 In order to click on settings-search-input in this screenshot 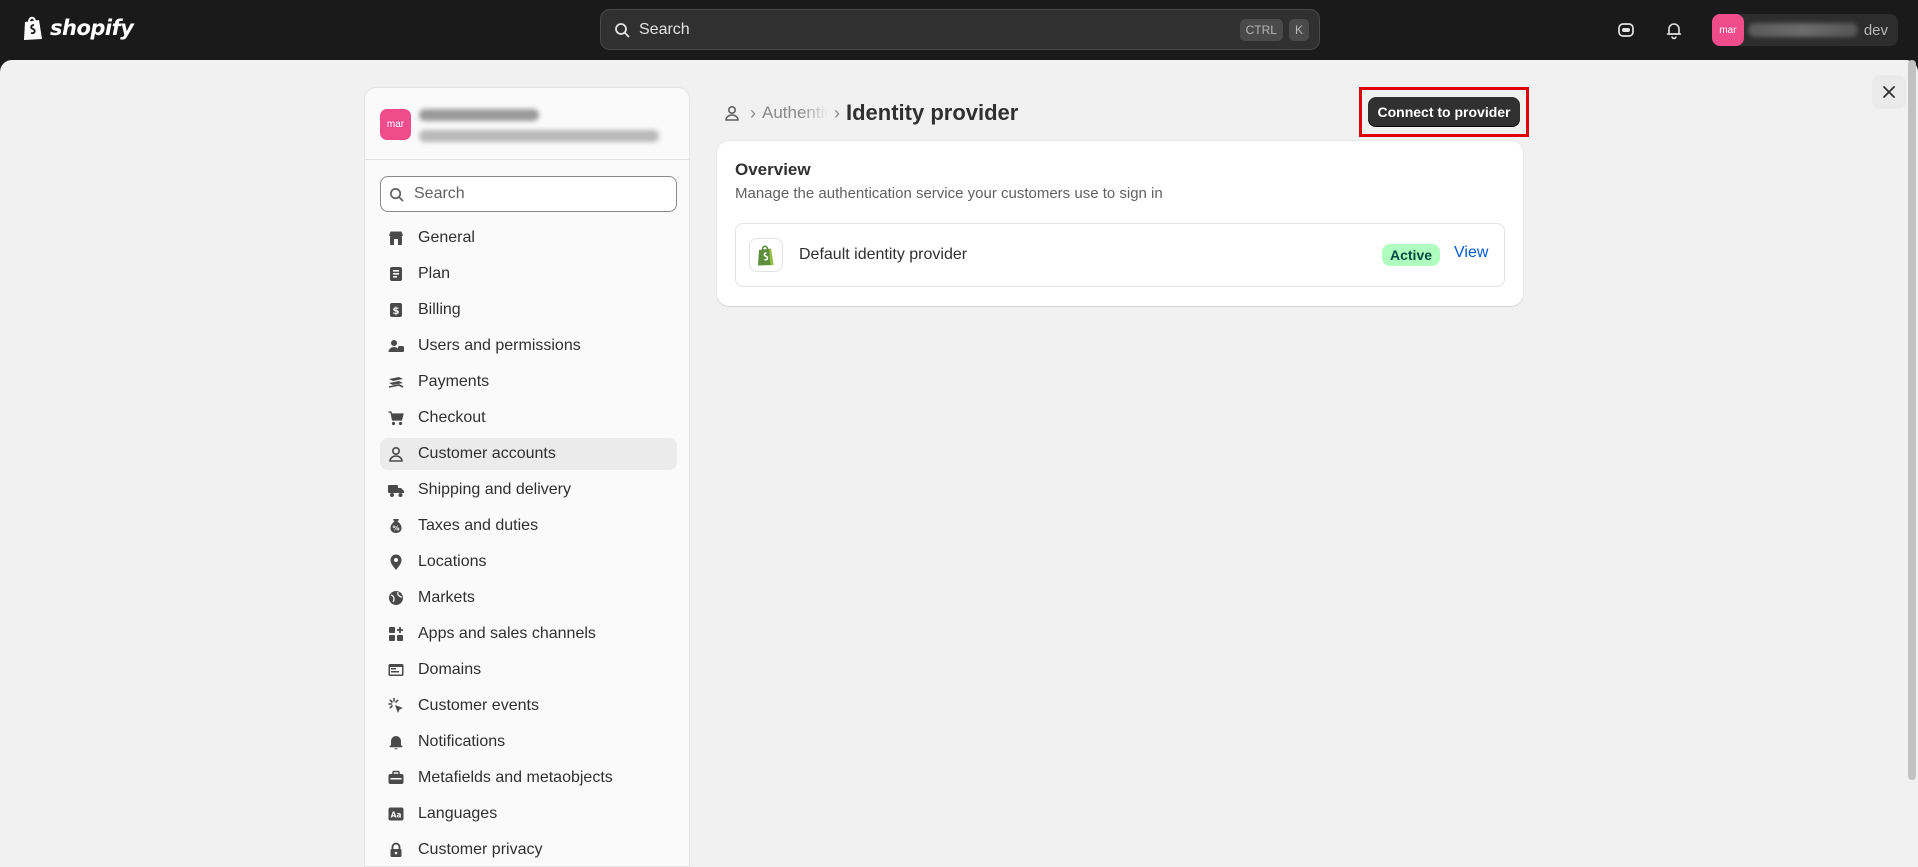, I will do `click(539, 194)`.